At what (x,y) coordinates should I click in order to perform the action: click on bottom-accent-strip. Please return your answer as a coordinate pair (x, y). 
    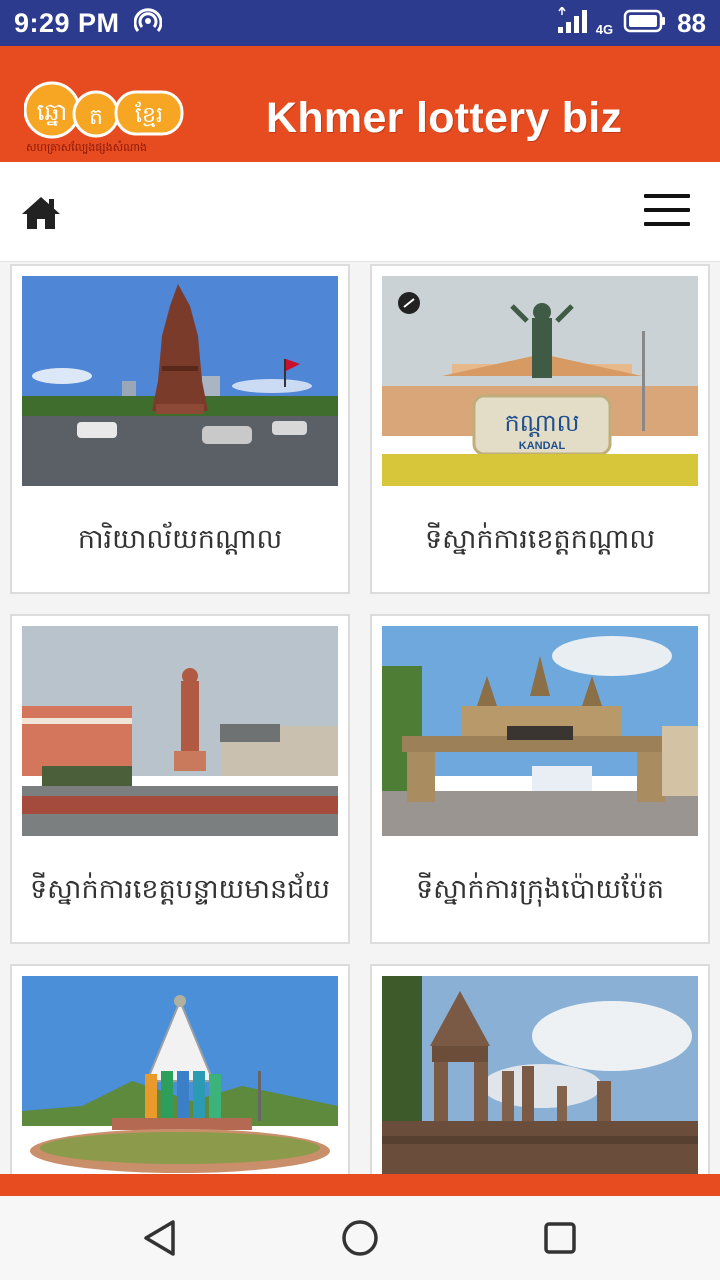
    Looking at the image, I should click on (360, 1185).